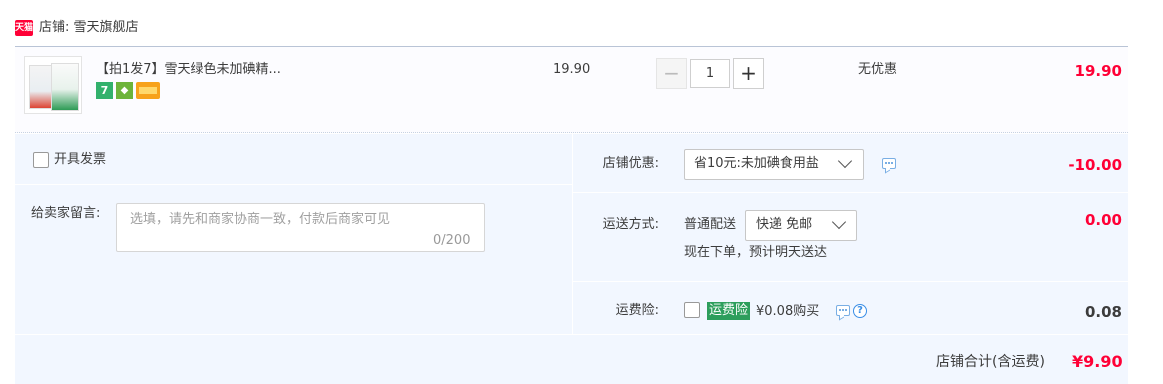 Image resolution: width=1163 pixels, height=384 pixels. I want to click on shop-promo-selected: 省10元:未加碘食用盐, so click(756, 163).